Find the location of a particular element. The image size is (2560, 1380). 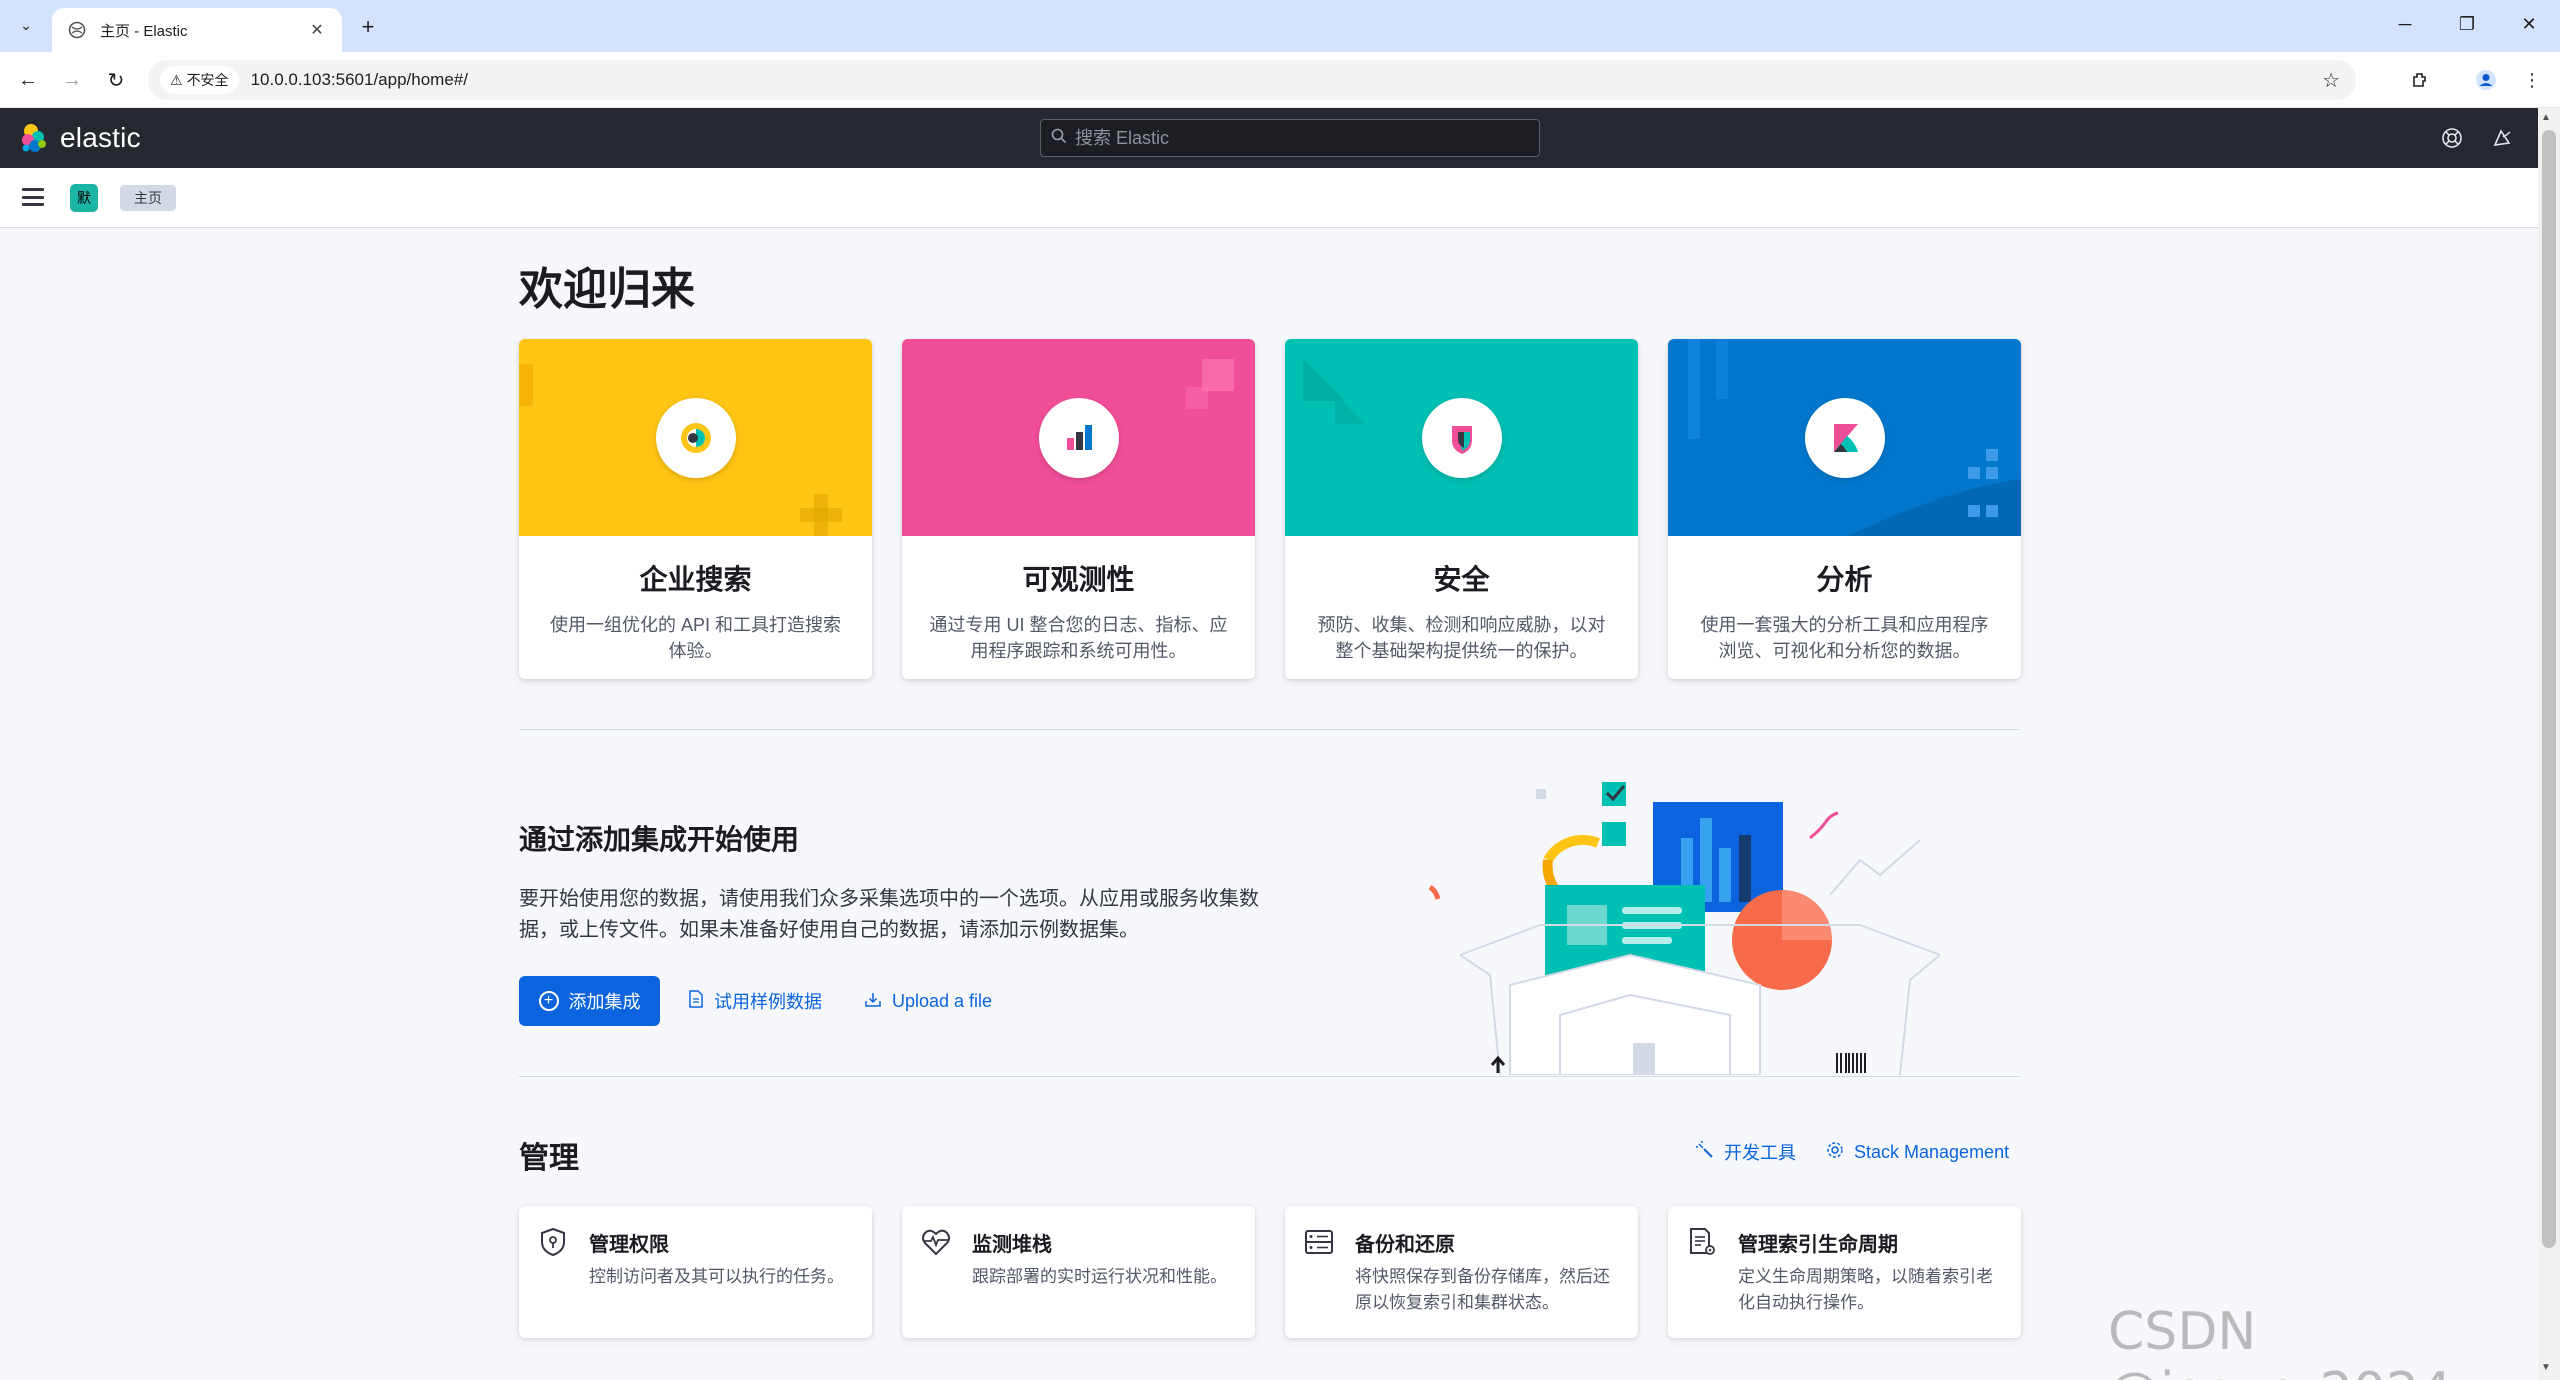

solution-card-security: 安全 预防、收集、检测和响应威胁，以对整个基础架构提供统一的保护。 is located at coordinates (1461, 509).